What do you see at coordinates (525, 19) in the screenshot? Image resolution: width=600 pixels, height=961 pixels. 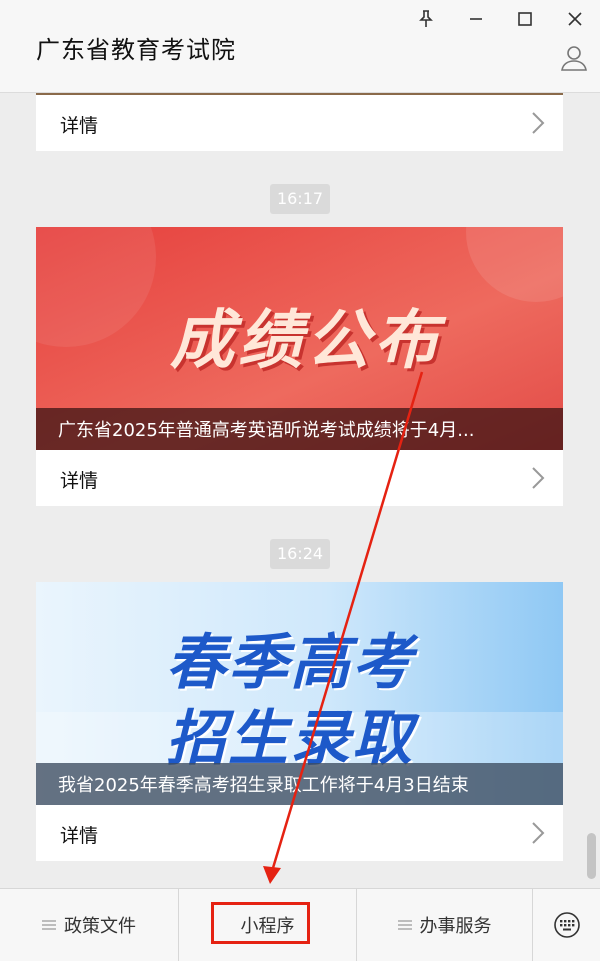 I see `maximize-icon` at bounding box center [525, 19].